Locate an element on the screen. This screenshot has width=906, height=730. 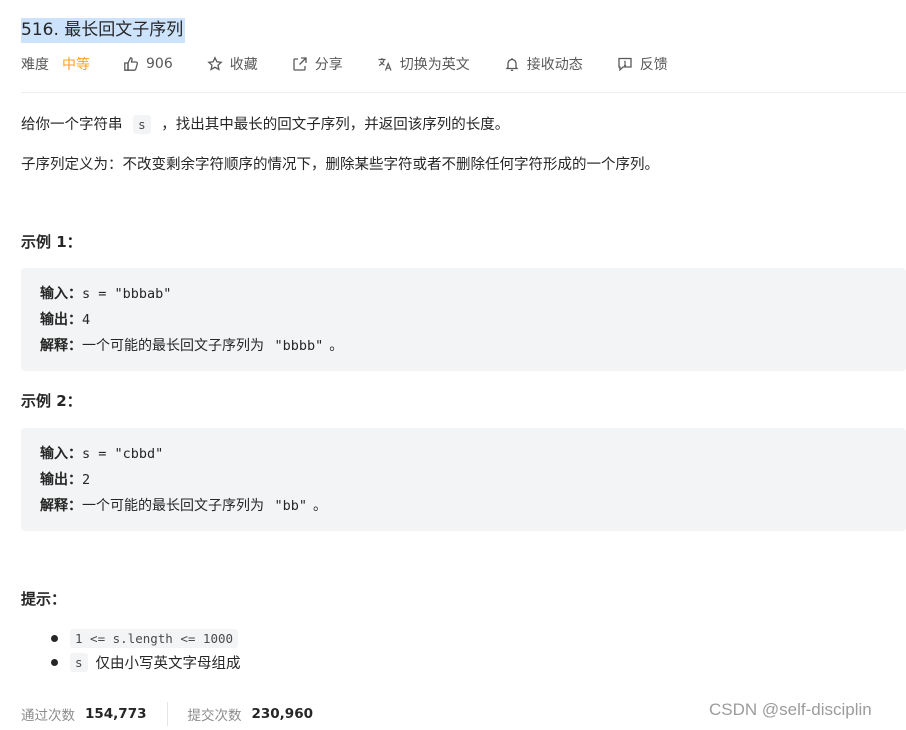
example-1-heading: 示例 1： is located at coordinates (51, 242).